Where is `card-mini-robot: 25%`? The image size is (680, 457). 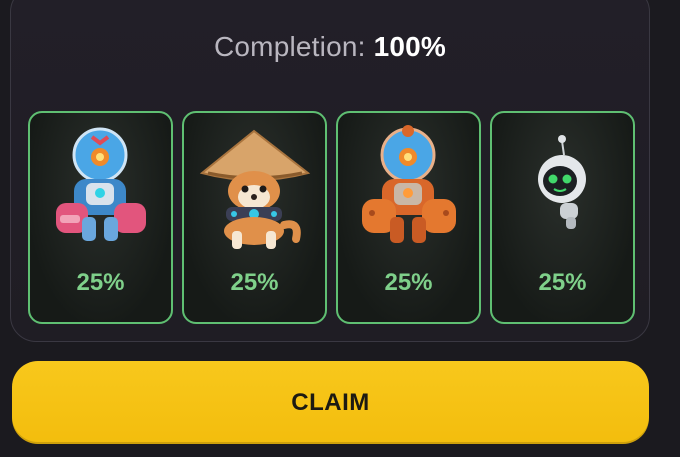 card-mini-robot: 25% is located at coordinates (562, 217).